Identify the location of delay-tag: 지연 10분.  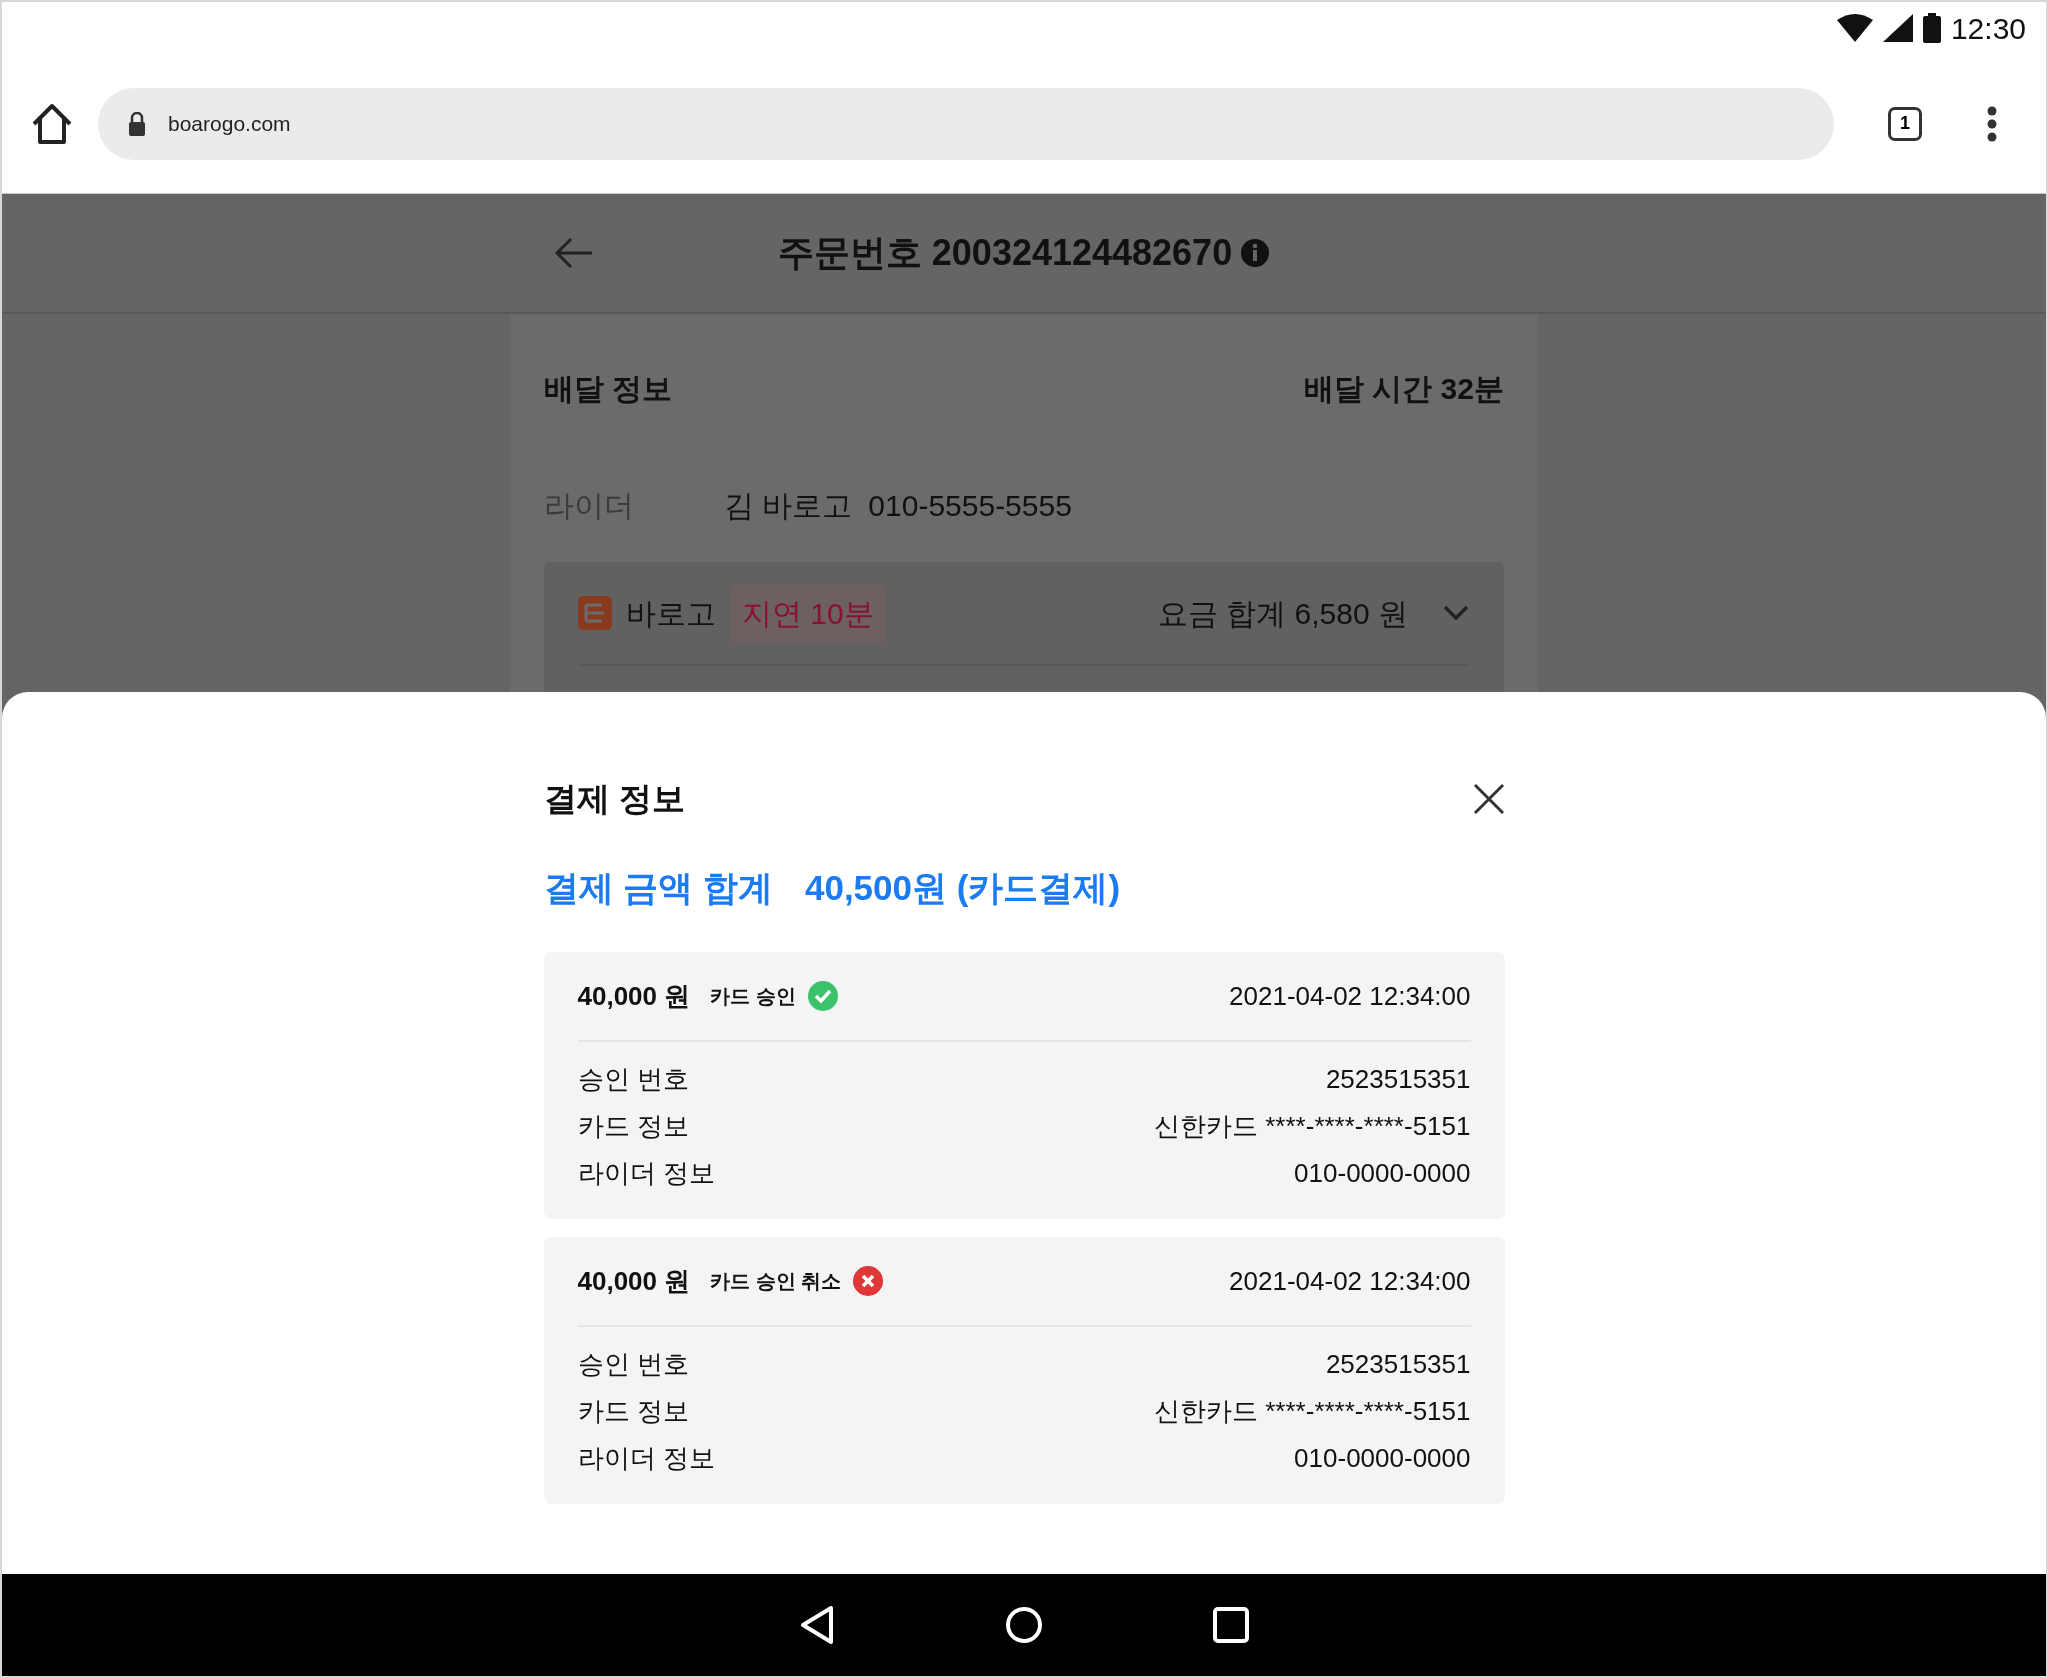
(808, 613).